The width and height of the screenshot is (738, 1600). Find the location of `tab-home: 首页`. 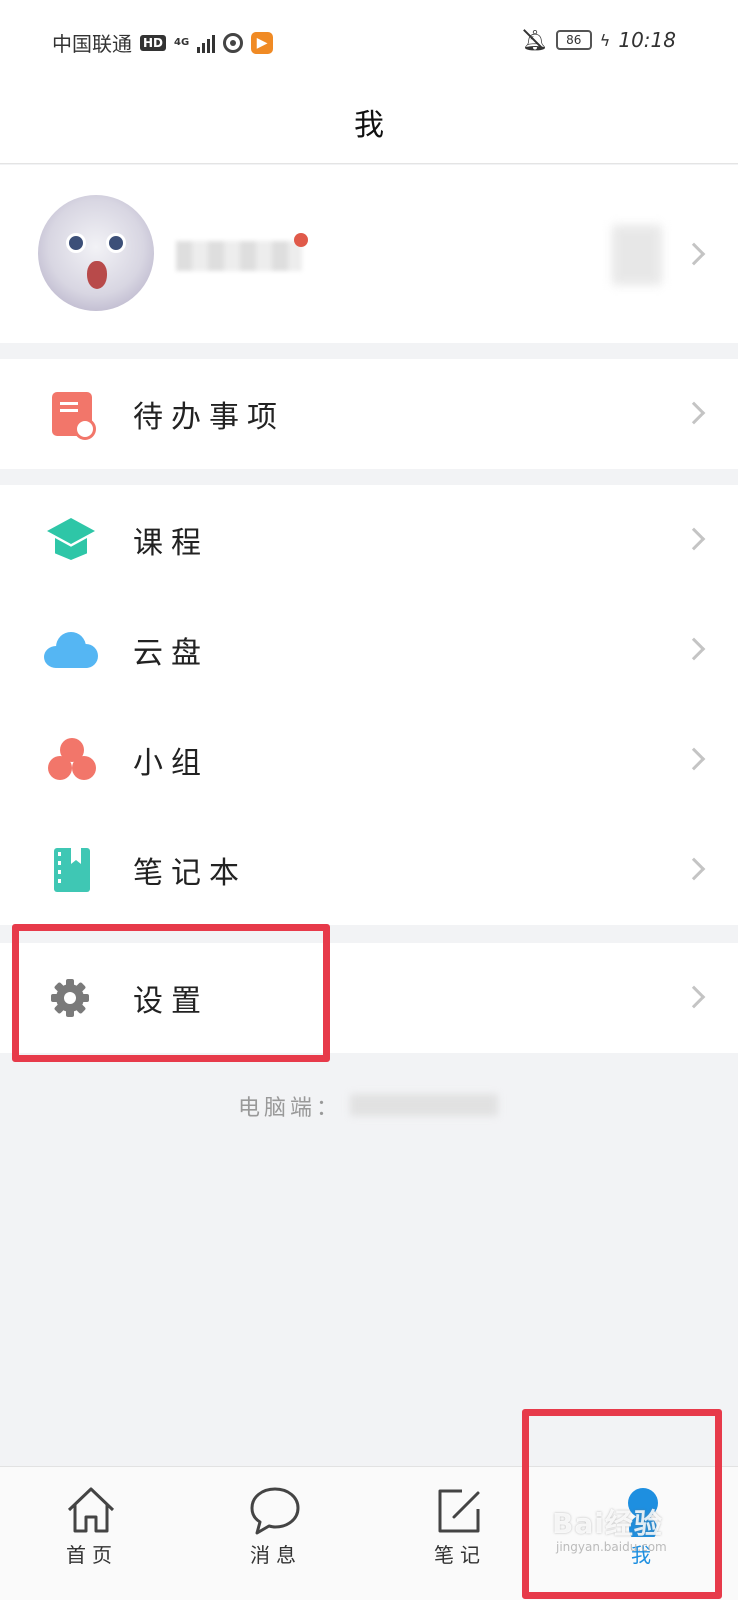

tab-home: 首页 is located at coordinates (92, 1533).